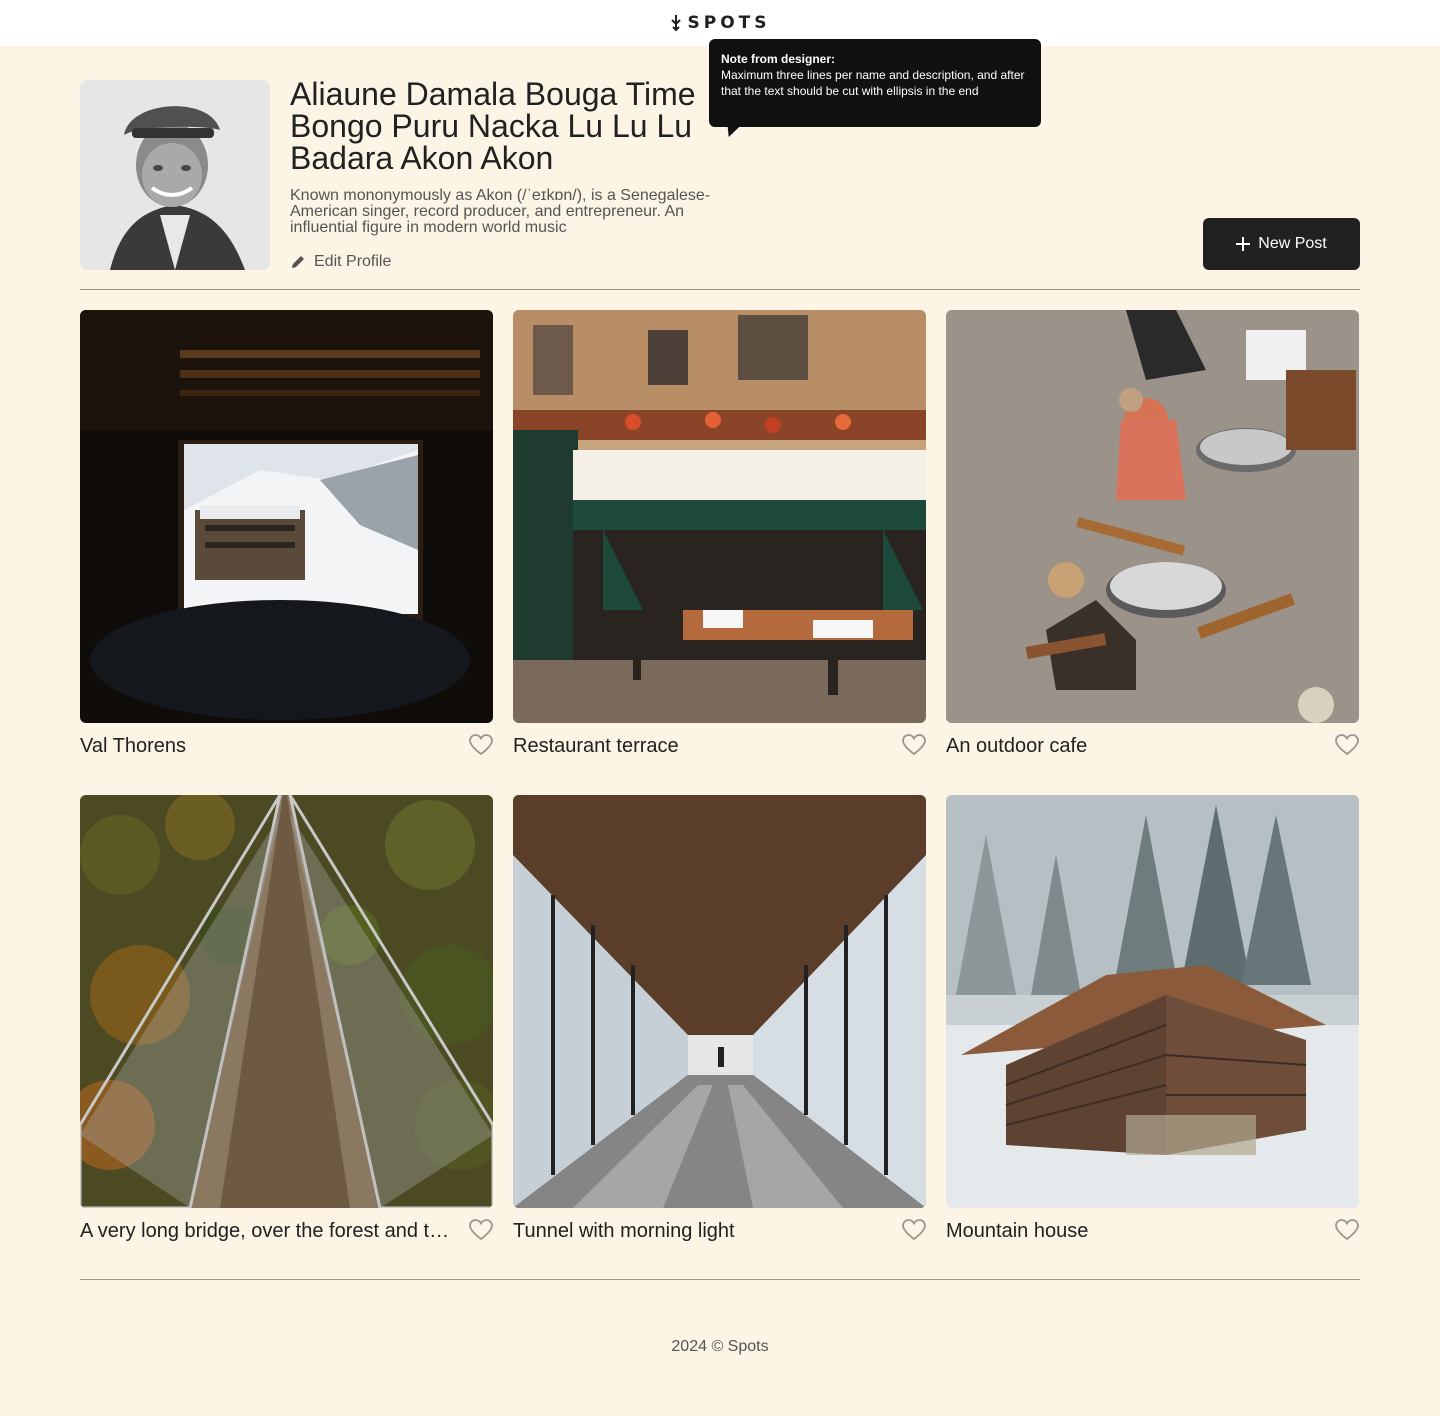 This screenshot has height=1416, width=1440. I want to click on card-title: Val Thorens, so click(133, 746).